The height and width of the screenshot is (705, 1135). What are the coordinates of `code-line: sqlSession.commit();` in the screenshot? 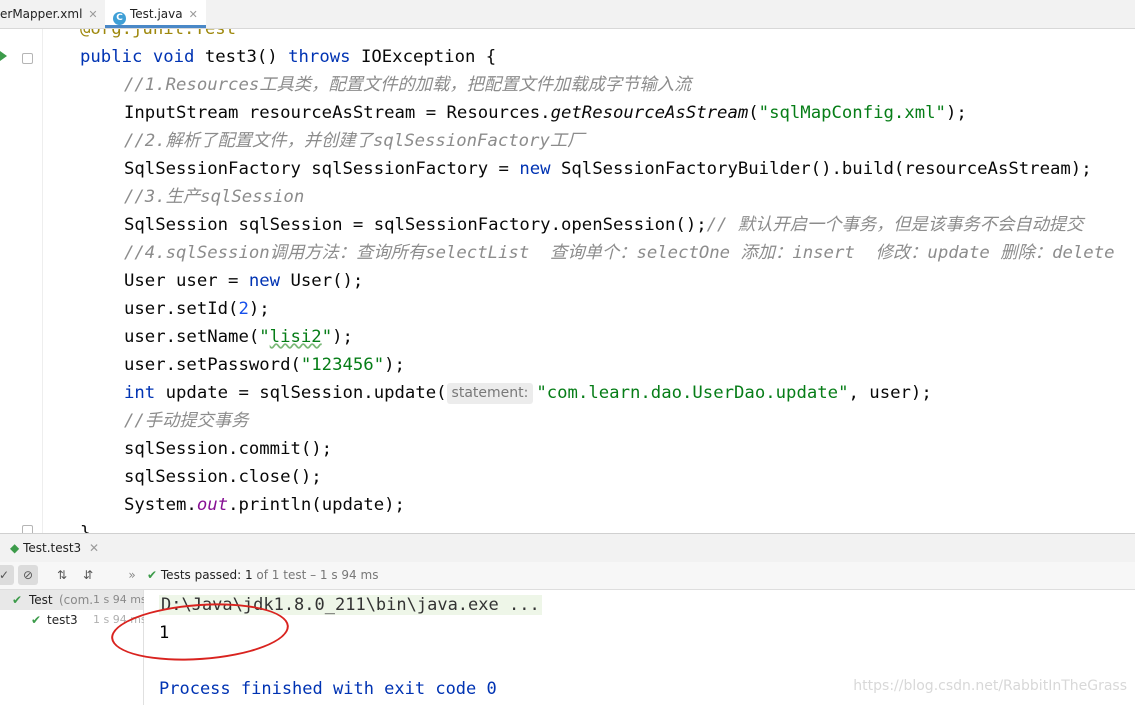 It's located at (228, 449).